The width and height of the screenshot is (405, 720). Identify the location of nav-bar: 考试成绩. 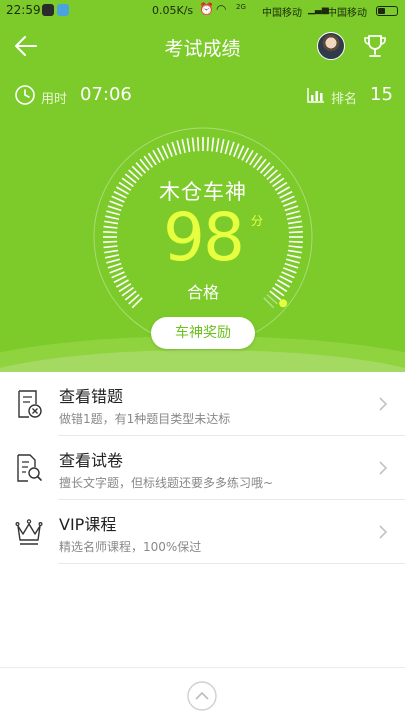
(202, 46).